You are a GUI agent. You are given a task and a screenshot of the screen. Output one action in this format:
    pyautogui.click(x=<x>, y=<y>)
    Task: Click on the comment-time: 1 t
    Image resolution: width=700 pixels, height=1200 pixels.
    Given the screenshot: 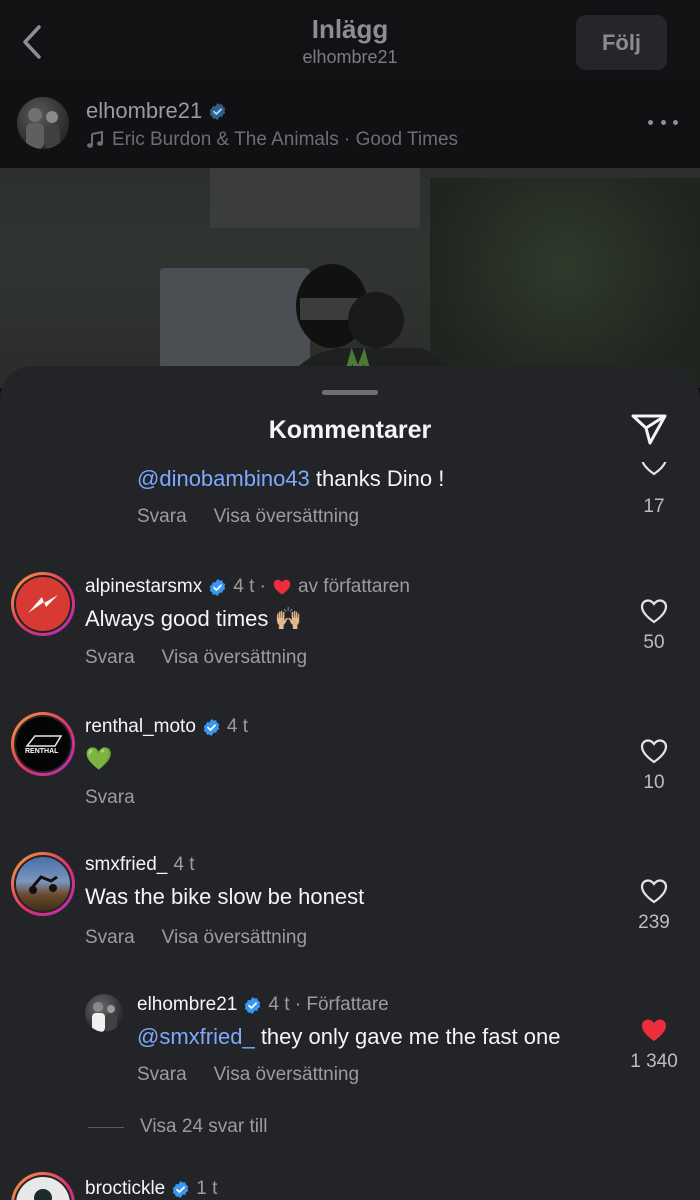 What is the action you would take?
    pyautogui.click(x=207, y=1188)
    